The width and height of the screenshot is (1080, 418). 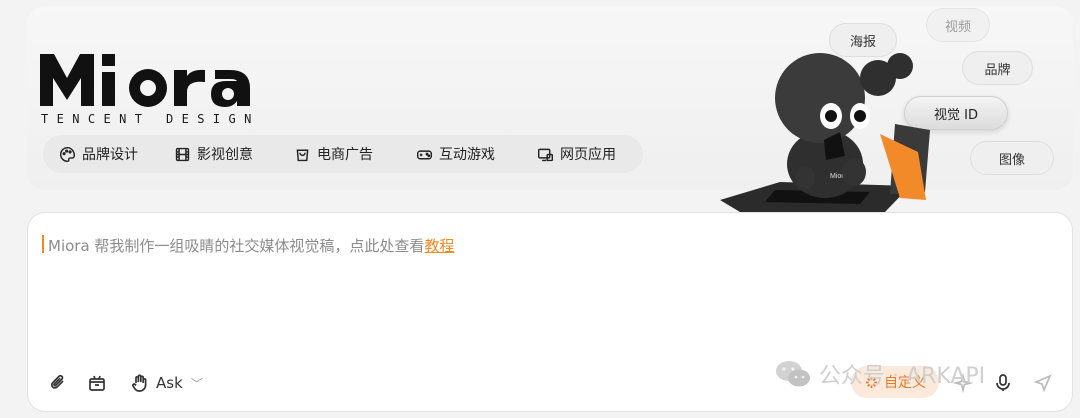 What do you see at coordinates (825, 132) in the screenshot?
I see `mascot-illustration: Miora` at bounding box center [825, 132].